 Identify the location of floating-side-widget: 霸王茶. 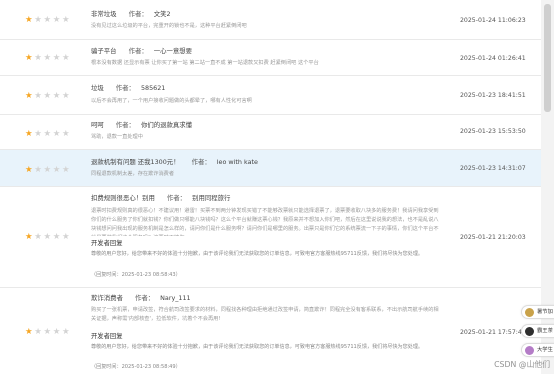
(537, 331).